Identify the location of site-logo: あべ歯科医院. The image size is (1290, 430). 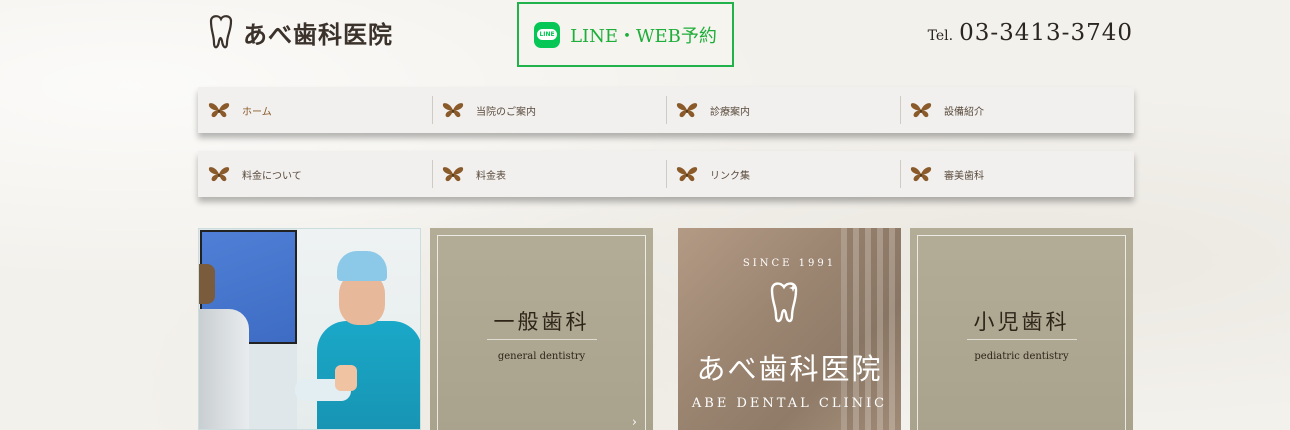
(299, 32).